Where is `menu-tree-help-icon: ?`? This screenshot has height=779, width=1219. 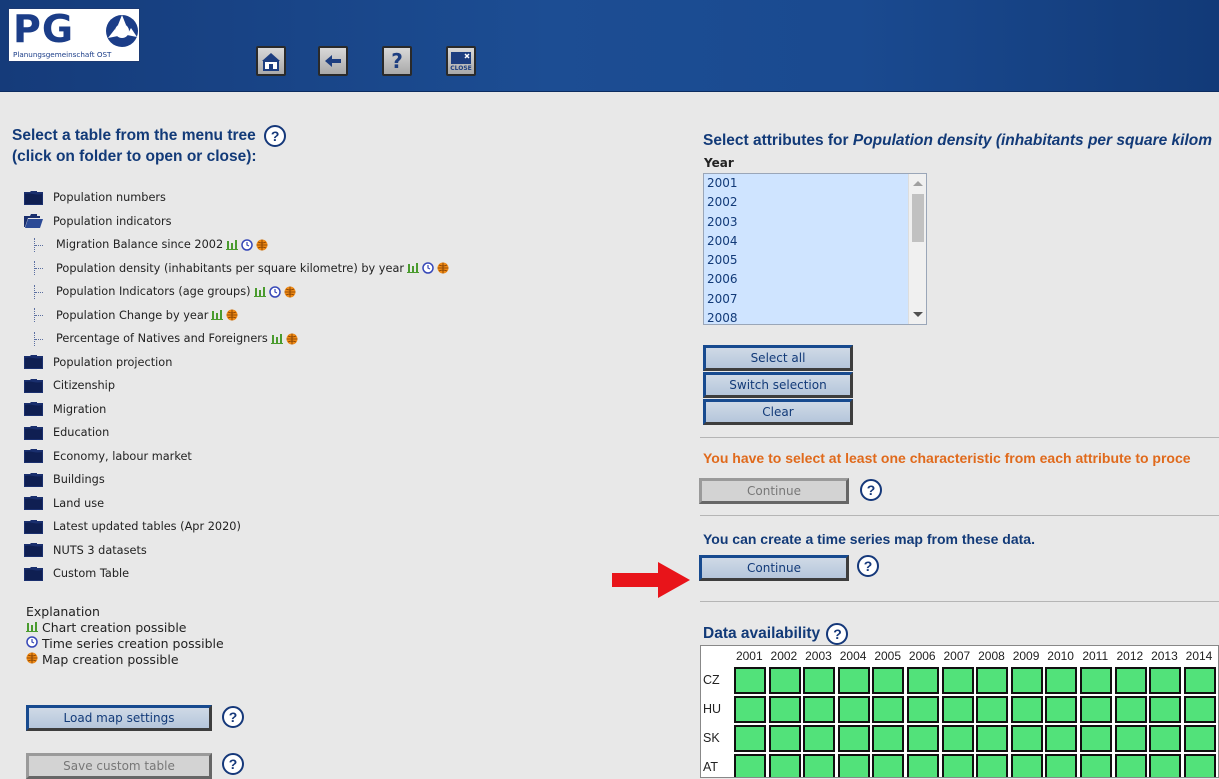 menu-tree-help-icon: ? is located at coordinates (275, 136).